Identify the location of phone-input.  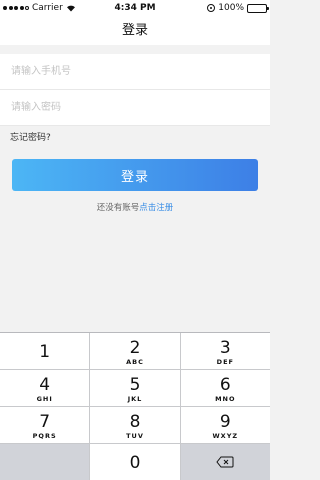
(135, 71).